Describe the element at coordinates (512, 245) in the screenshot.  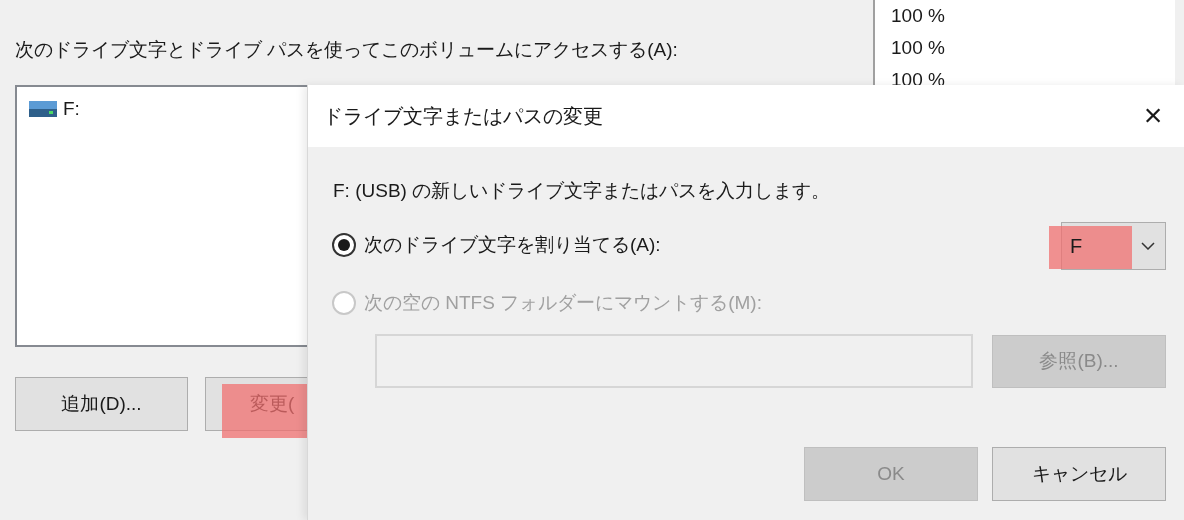
I see `radio-label: 次のドライブ文字を割り当てる(A):` at that location.